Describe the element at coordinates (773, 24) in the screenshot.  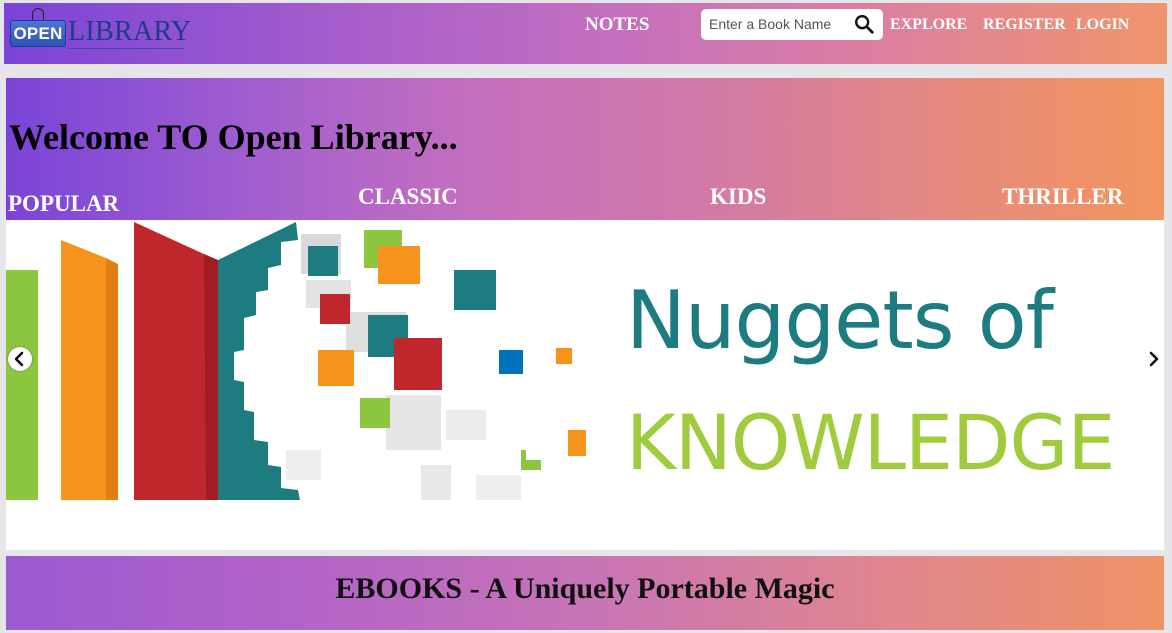
I see `search-input` at that location.